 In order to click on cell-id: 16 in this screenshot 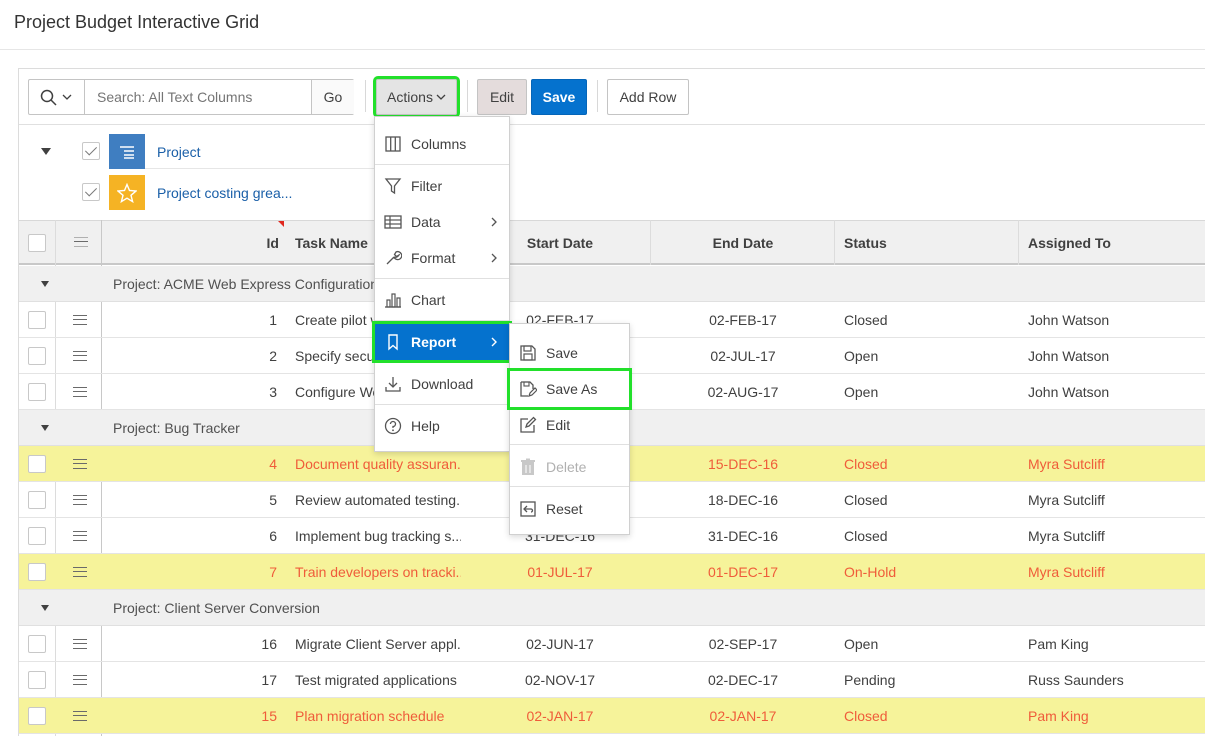, I will do `click(190, 644)`.